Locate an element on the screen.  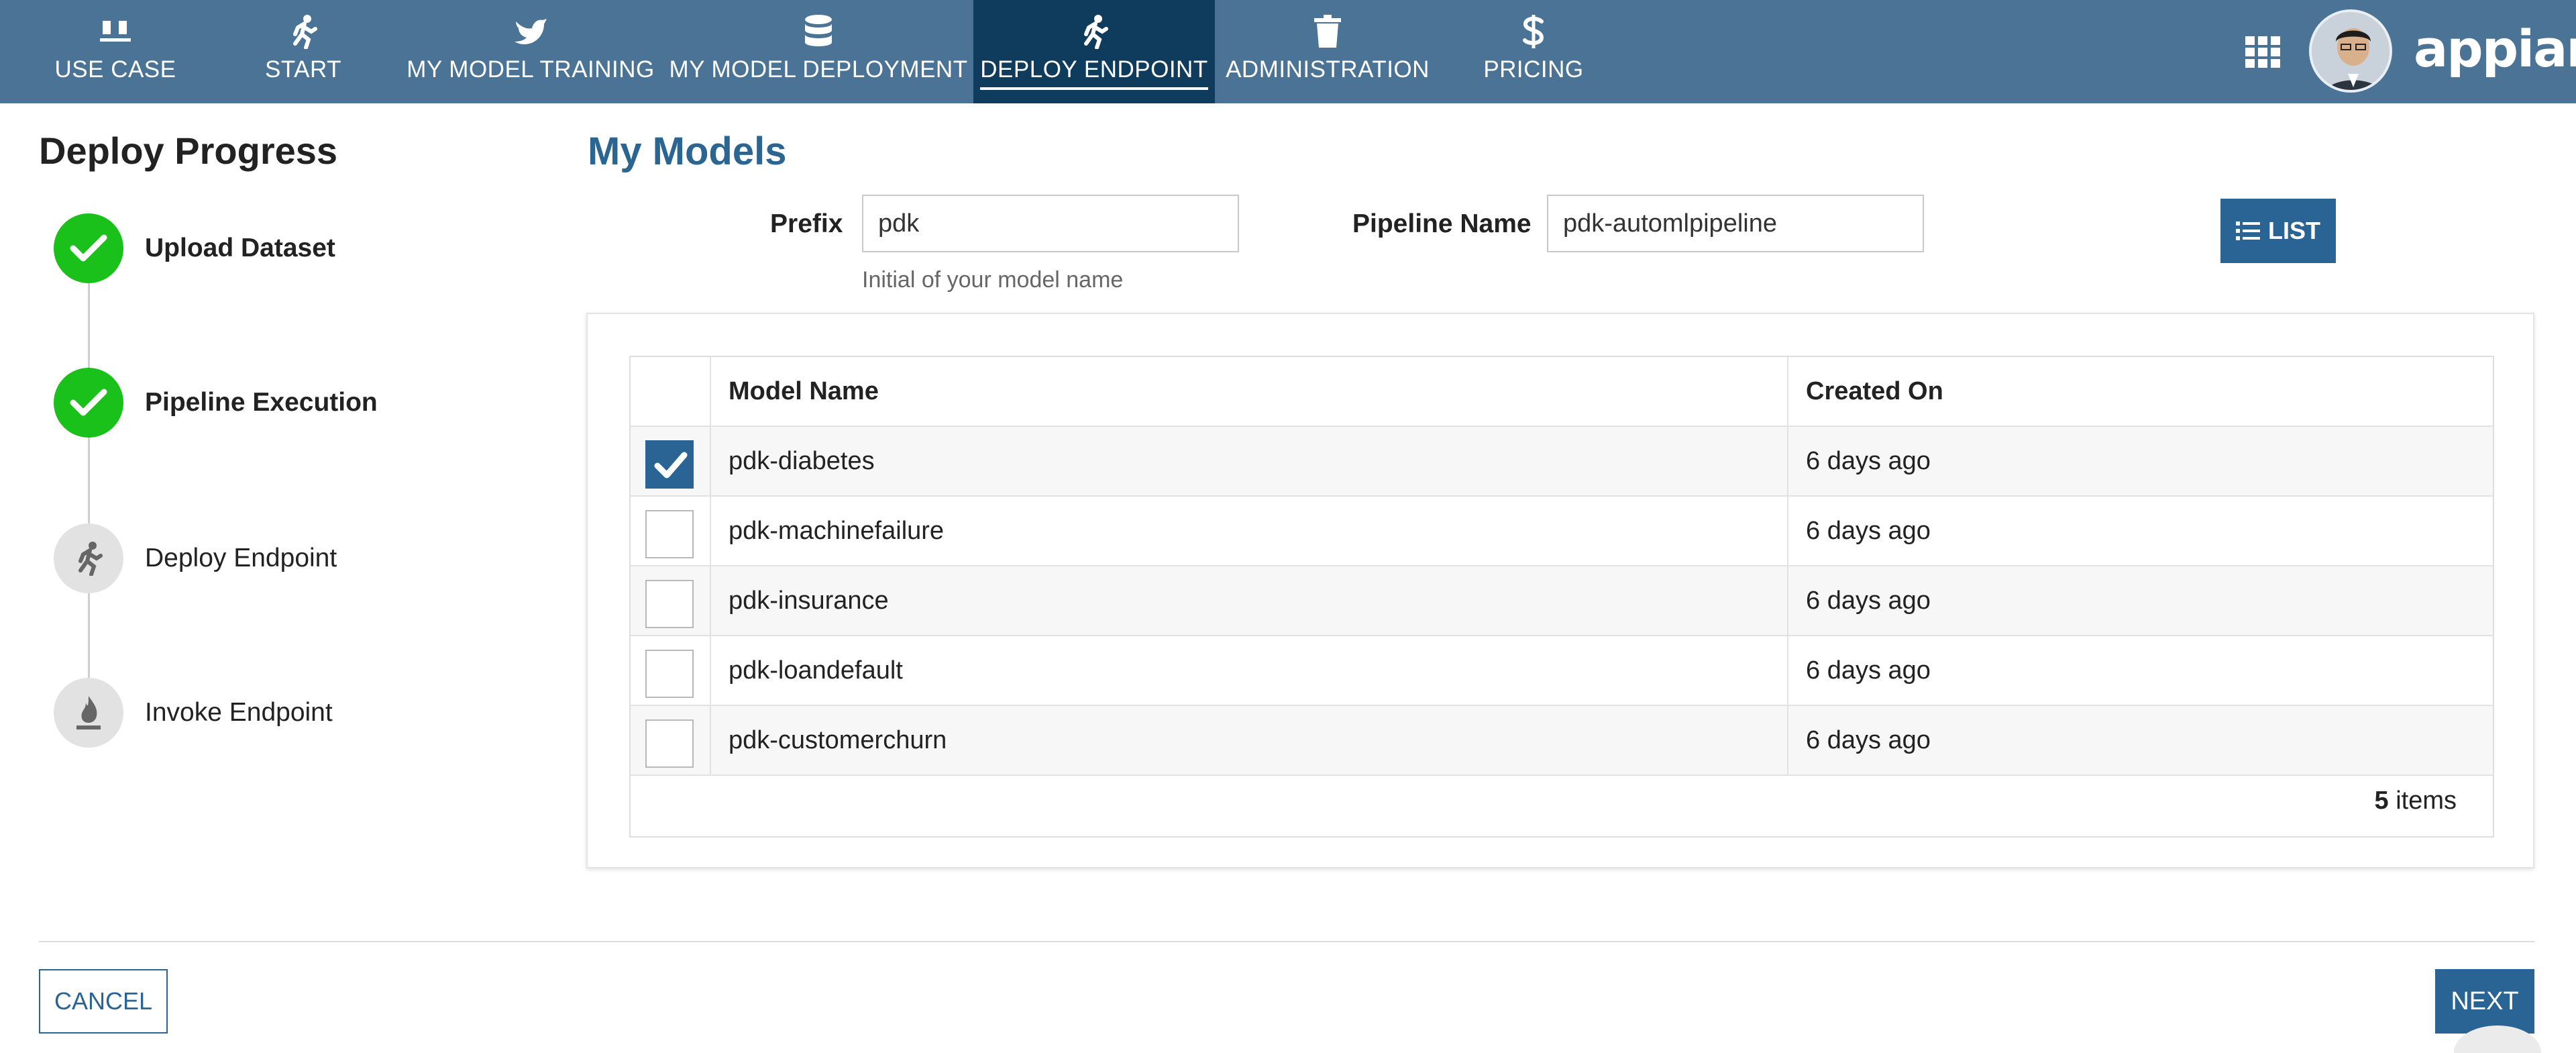
table-row: pdk-customerchurn 6 days ago is located at coordinates (1562, 741).